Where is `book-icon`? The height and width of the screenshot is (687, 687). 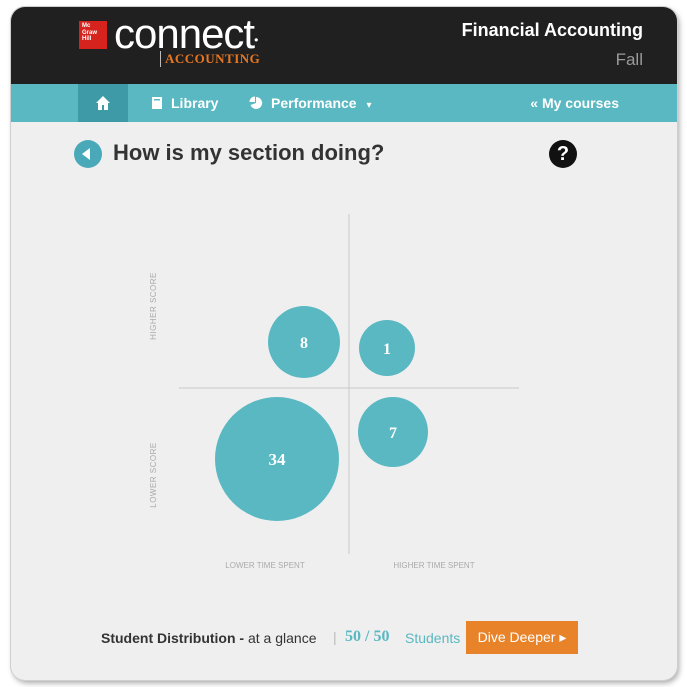 book-icon is located at coordinates (157, 103).